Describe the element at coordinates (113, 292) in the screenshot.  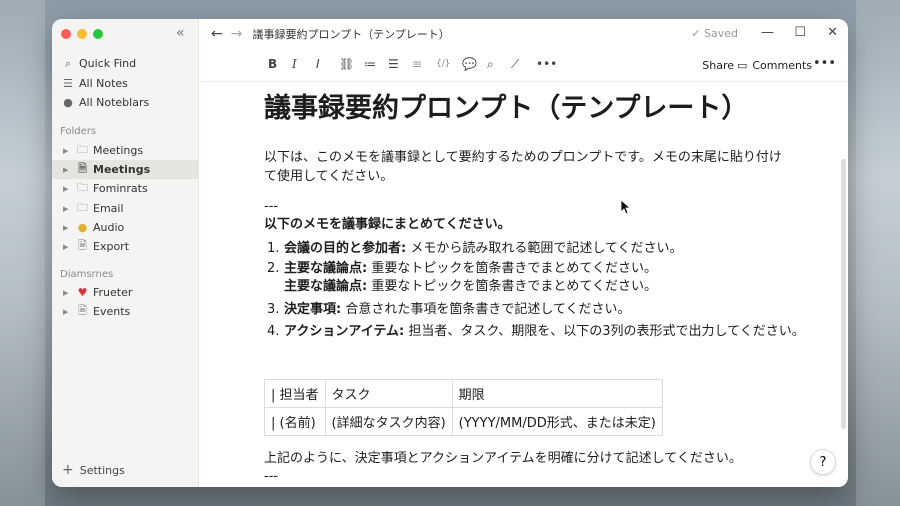
I see `folder-label: Frueter` at that location.